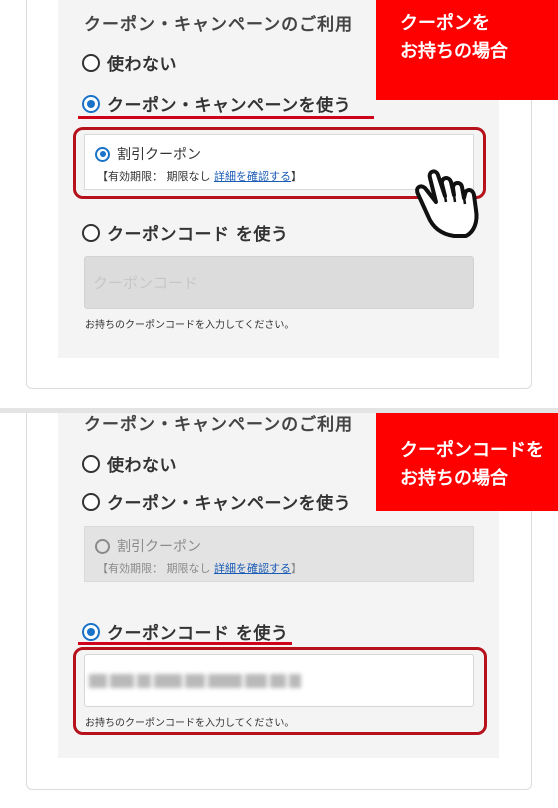 This screenshot has width=558, height=808. I want to click on callout-banner: クーポンコードを お持ちの場合, so click(467, 462).